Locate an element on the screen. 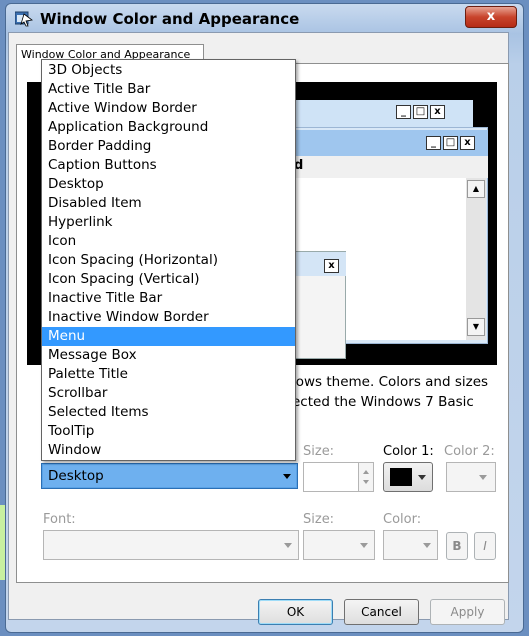 Image resolution: width=529 pixels, height=636 pixels. dropdown-option: Palette Title is located at coordinates (168, 374).